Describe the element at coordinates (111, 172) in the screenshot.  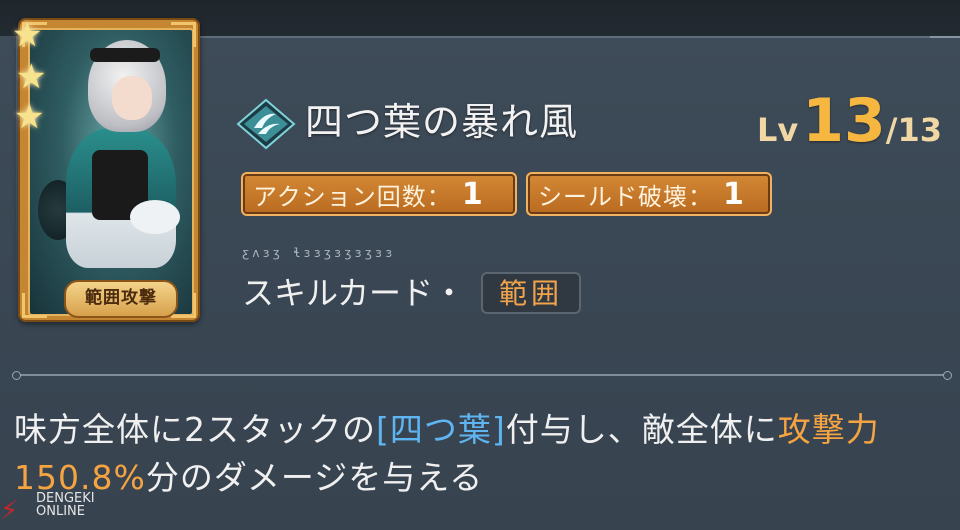
I see `card-artwork` at that location.